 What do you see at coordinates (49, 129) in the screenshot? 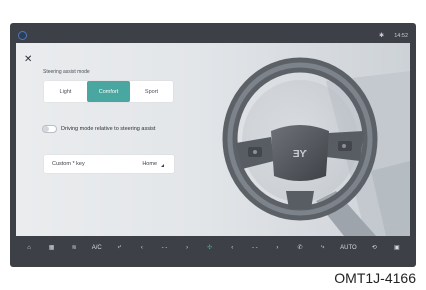
I see `driving-mode-toggle` at bounding box center [49, 129].